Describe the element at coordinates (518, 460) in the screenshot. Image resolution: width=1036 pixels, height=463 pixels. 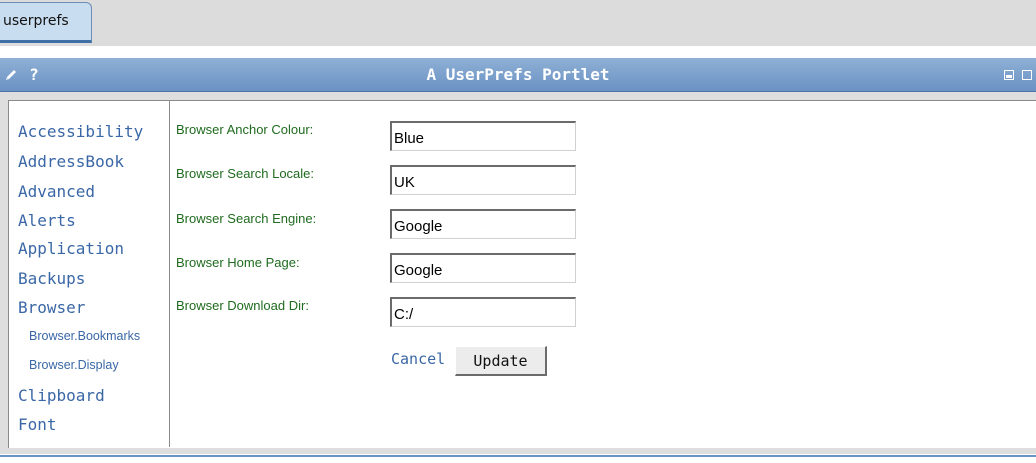
I see `page-bottom` at that location.